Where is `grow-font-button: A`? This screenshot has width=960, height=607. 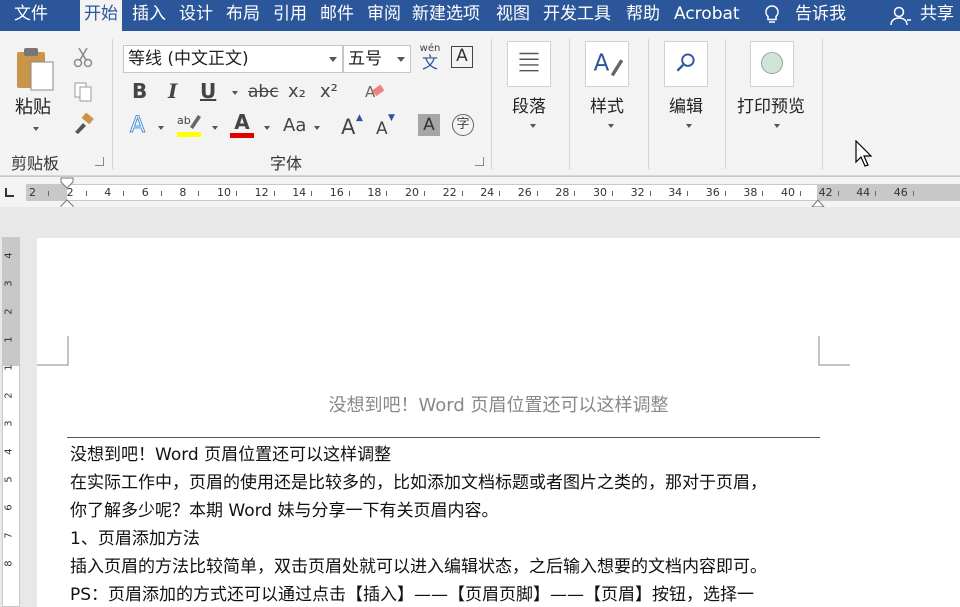 grow-font-button: A is located at coordinates (348, 127).